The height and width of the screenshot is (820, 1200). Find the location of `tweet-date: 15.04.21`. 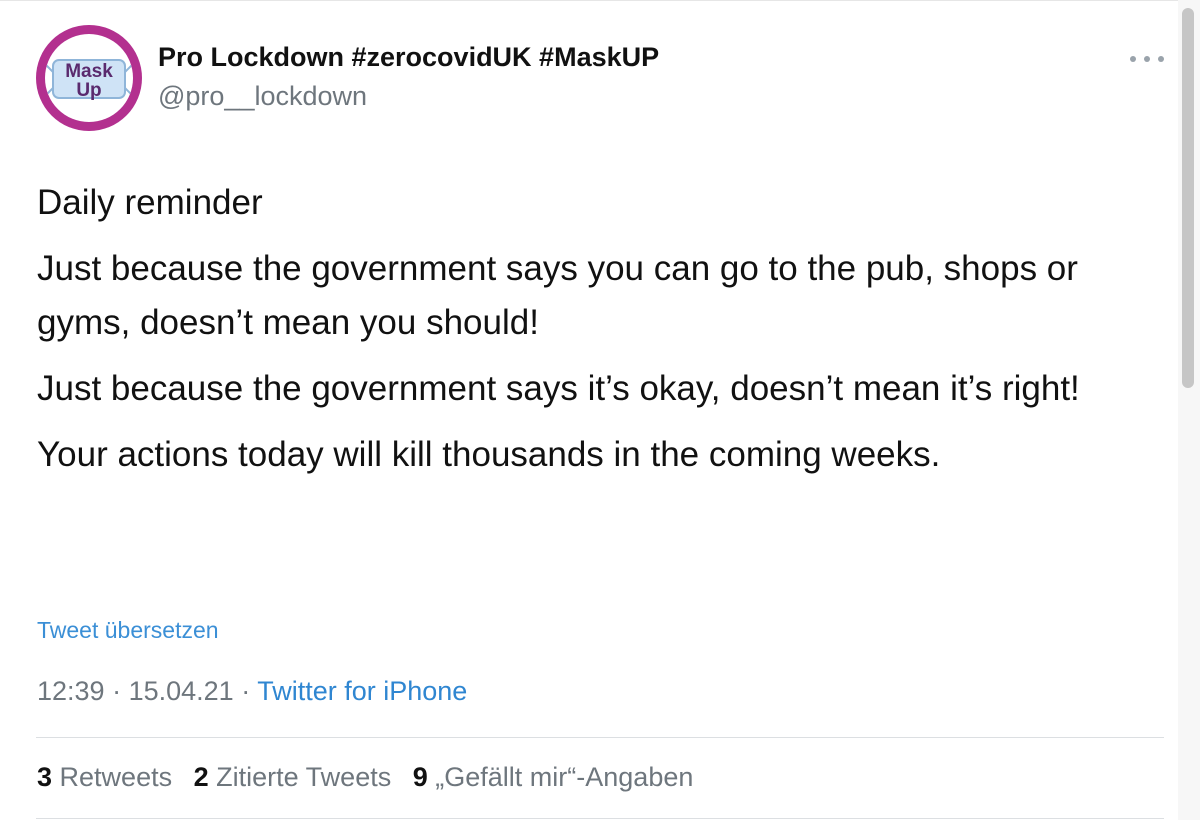

tweet-date: 15.04.21 is located at coordinates (181, 691).